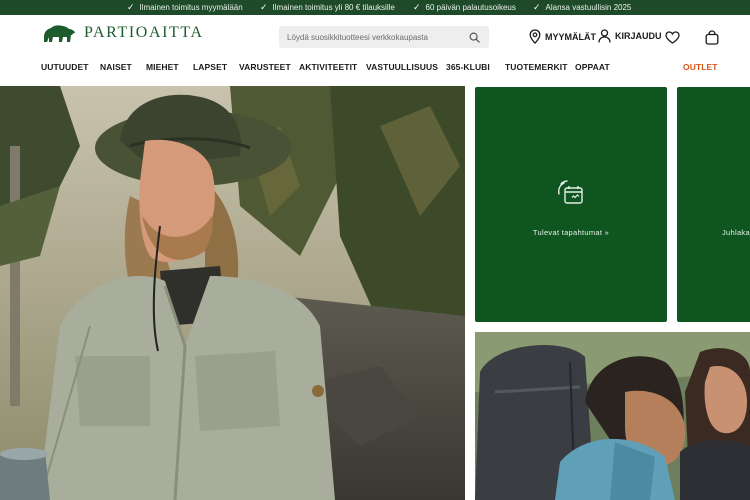  I want to click on search-bar, so click(384, 37).